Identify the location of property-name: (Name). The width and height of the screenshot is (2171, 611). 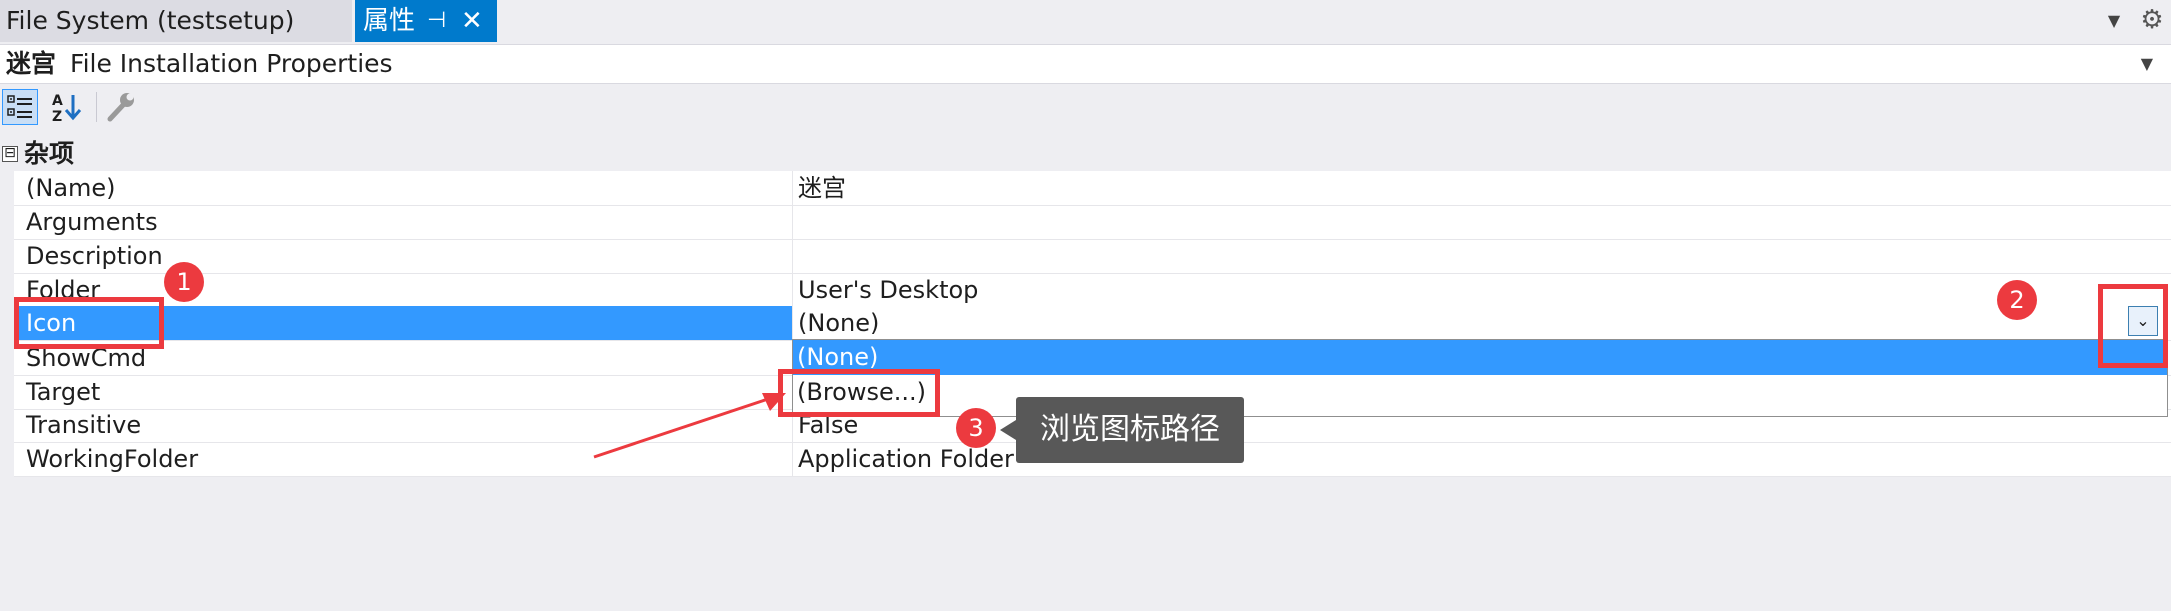
(71, 188).